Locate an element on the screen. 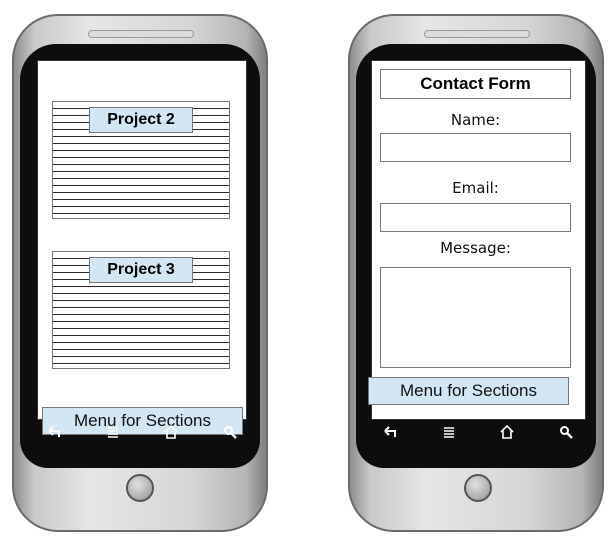  project-3-section: Project 3 is located at coordinates (141, 310).